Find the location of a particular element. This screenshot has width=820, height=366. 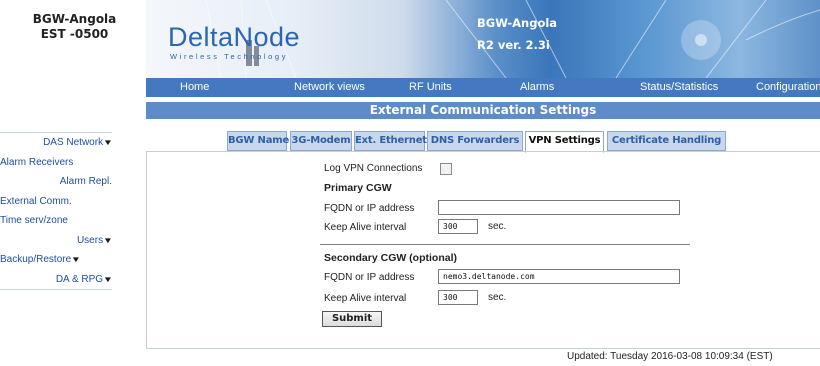

secondary-keepalive-input is located at coordinates (458, 297).